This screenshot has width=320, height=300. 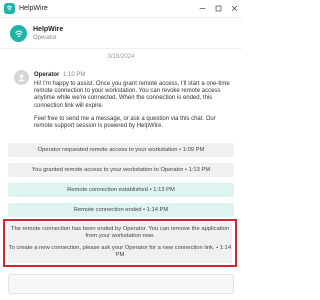 I want to click on maximize-icon, so click(x=218, y=8).